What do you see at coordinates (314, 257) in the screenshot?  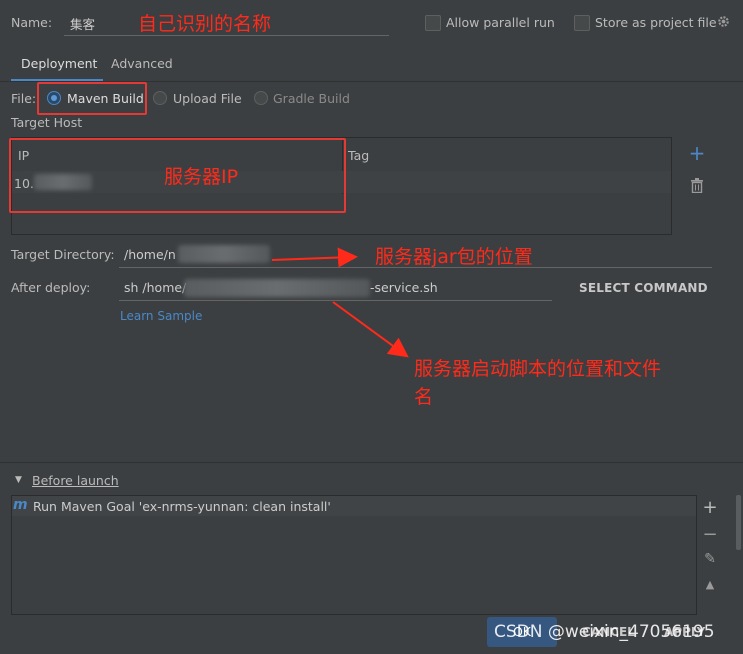 I see `arrow-to-jar-location` at bounding box center [314, 257].